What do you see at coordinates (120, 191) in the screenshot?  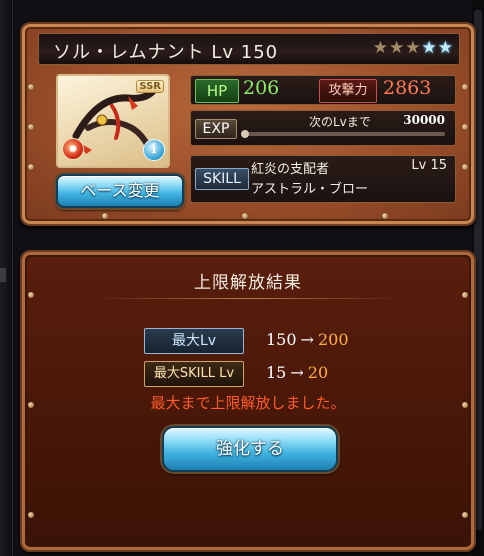 I see `base-change-button: ベース変更` at bounding box center [120, 191].